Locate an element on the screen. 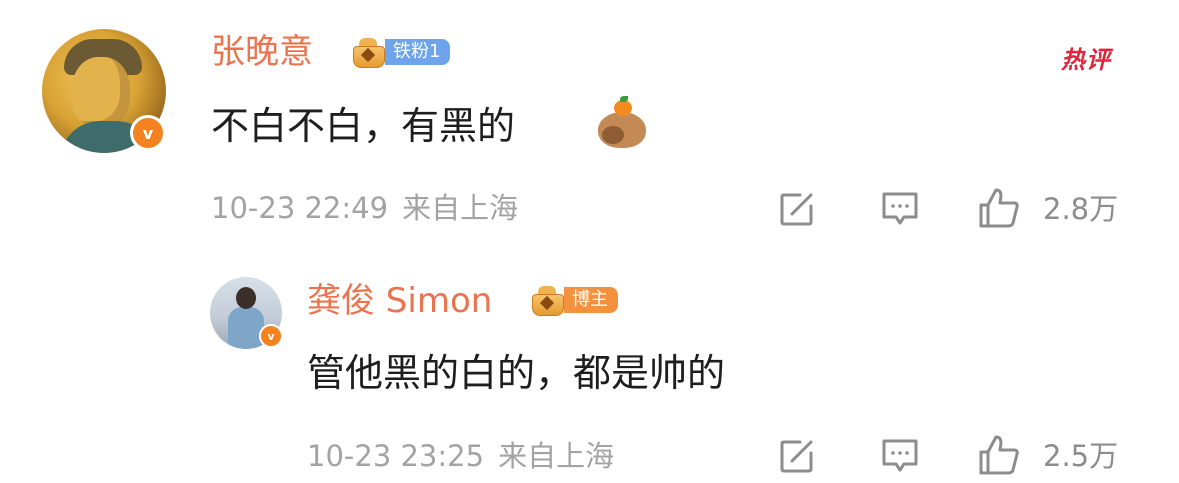 This screenshot has width=1179, height=483. avatar-body is located at coordinates (246, 328).